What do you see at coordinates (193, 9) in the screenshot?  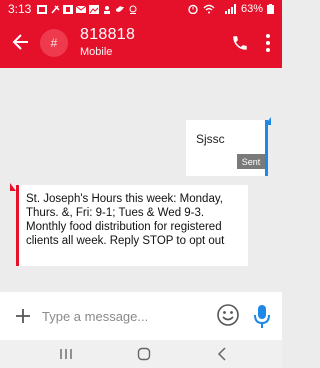 I see `alarm-icon` at bounding box center [193, 9].